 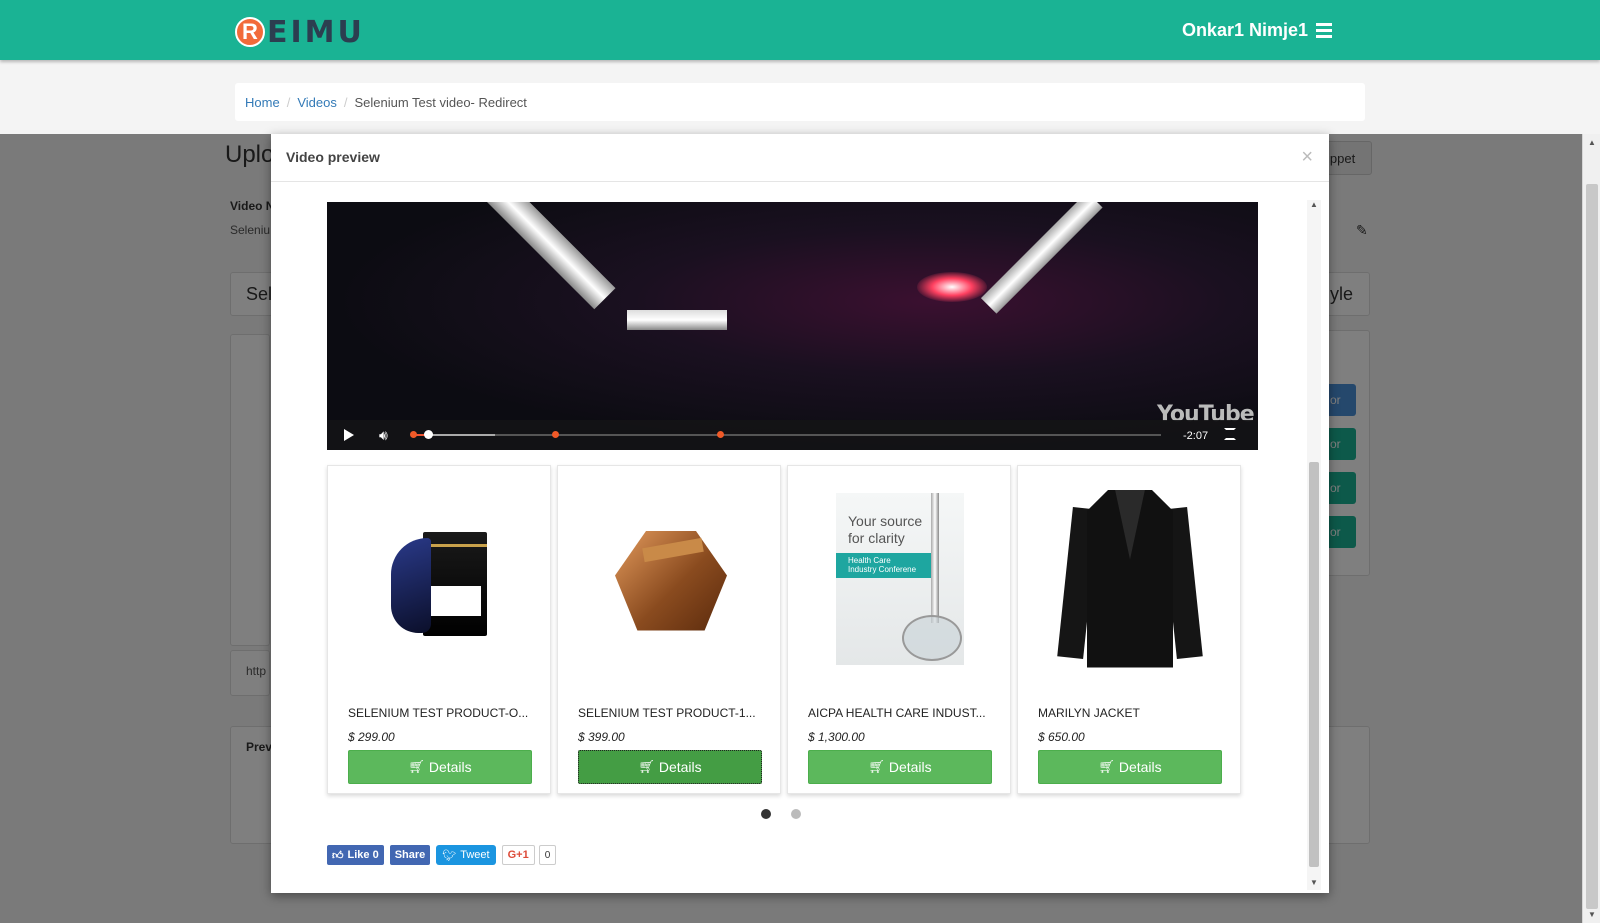 I want to click on progress-handle, so click(x=428, y=434).